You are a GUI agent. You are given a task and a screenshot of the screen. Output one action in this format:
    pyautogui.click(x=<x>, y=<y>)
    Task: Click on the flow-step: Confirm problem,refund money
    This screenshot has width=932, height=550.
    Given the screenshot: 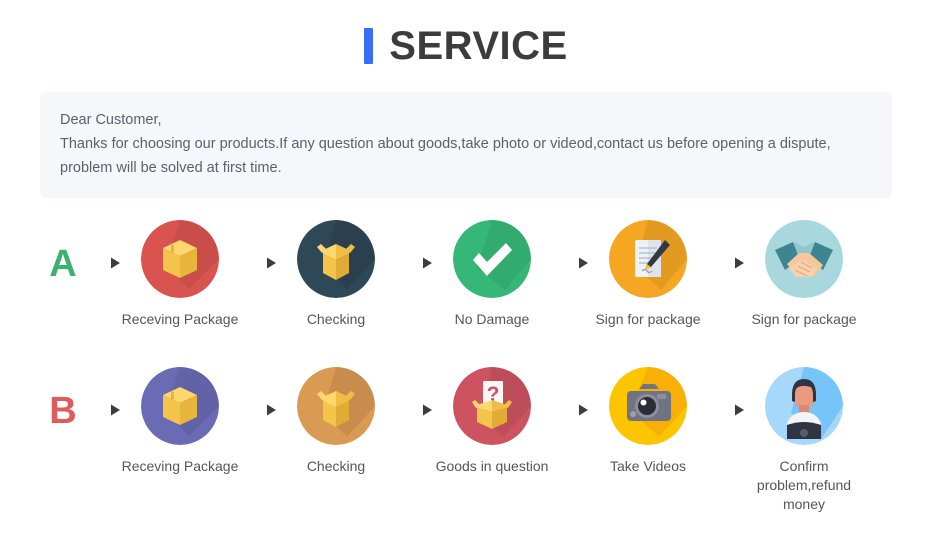 What is the action you would take?
    pyautogui.click(x=804, y=440)
    